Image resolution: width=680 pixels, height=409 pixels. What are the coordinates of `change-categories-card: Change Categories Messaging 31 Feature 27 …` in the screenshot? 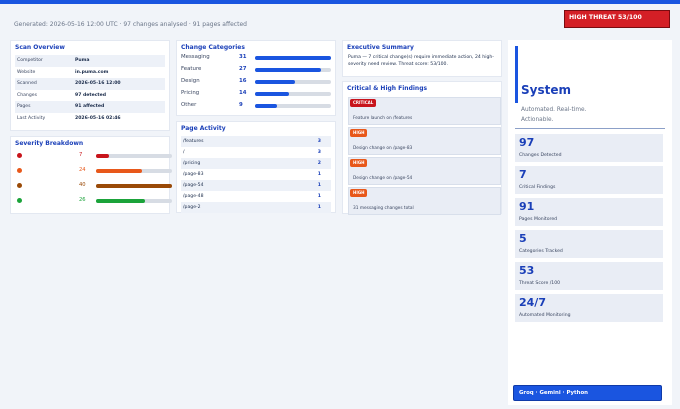 It's located at (256, 78).